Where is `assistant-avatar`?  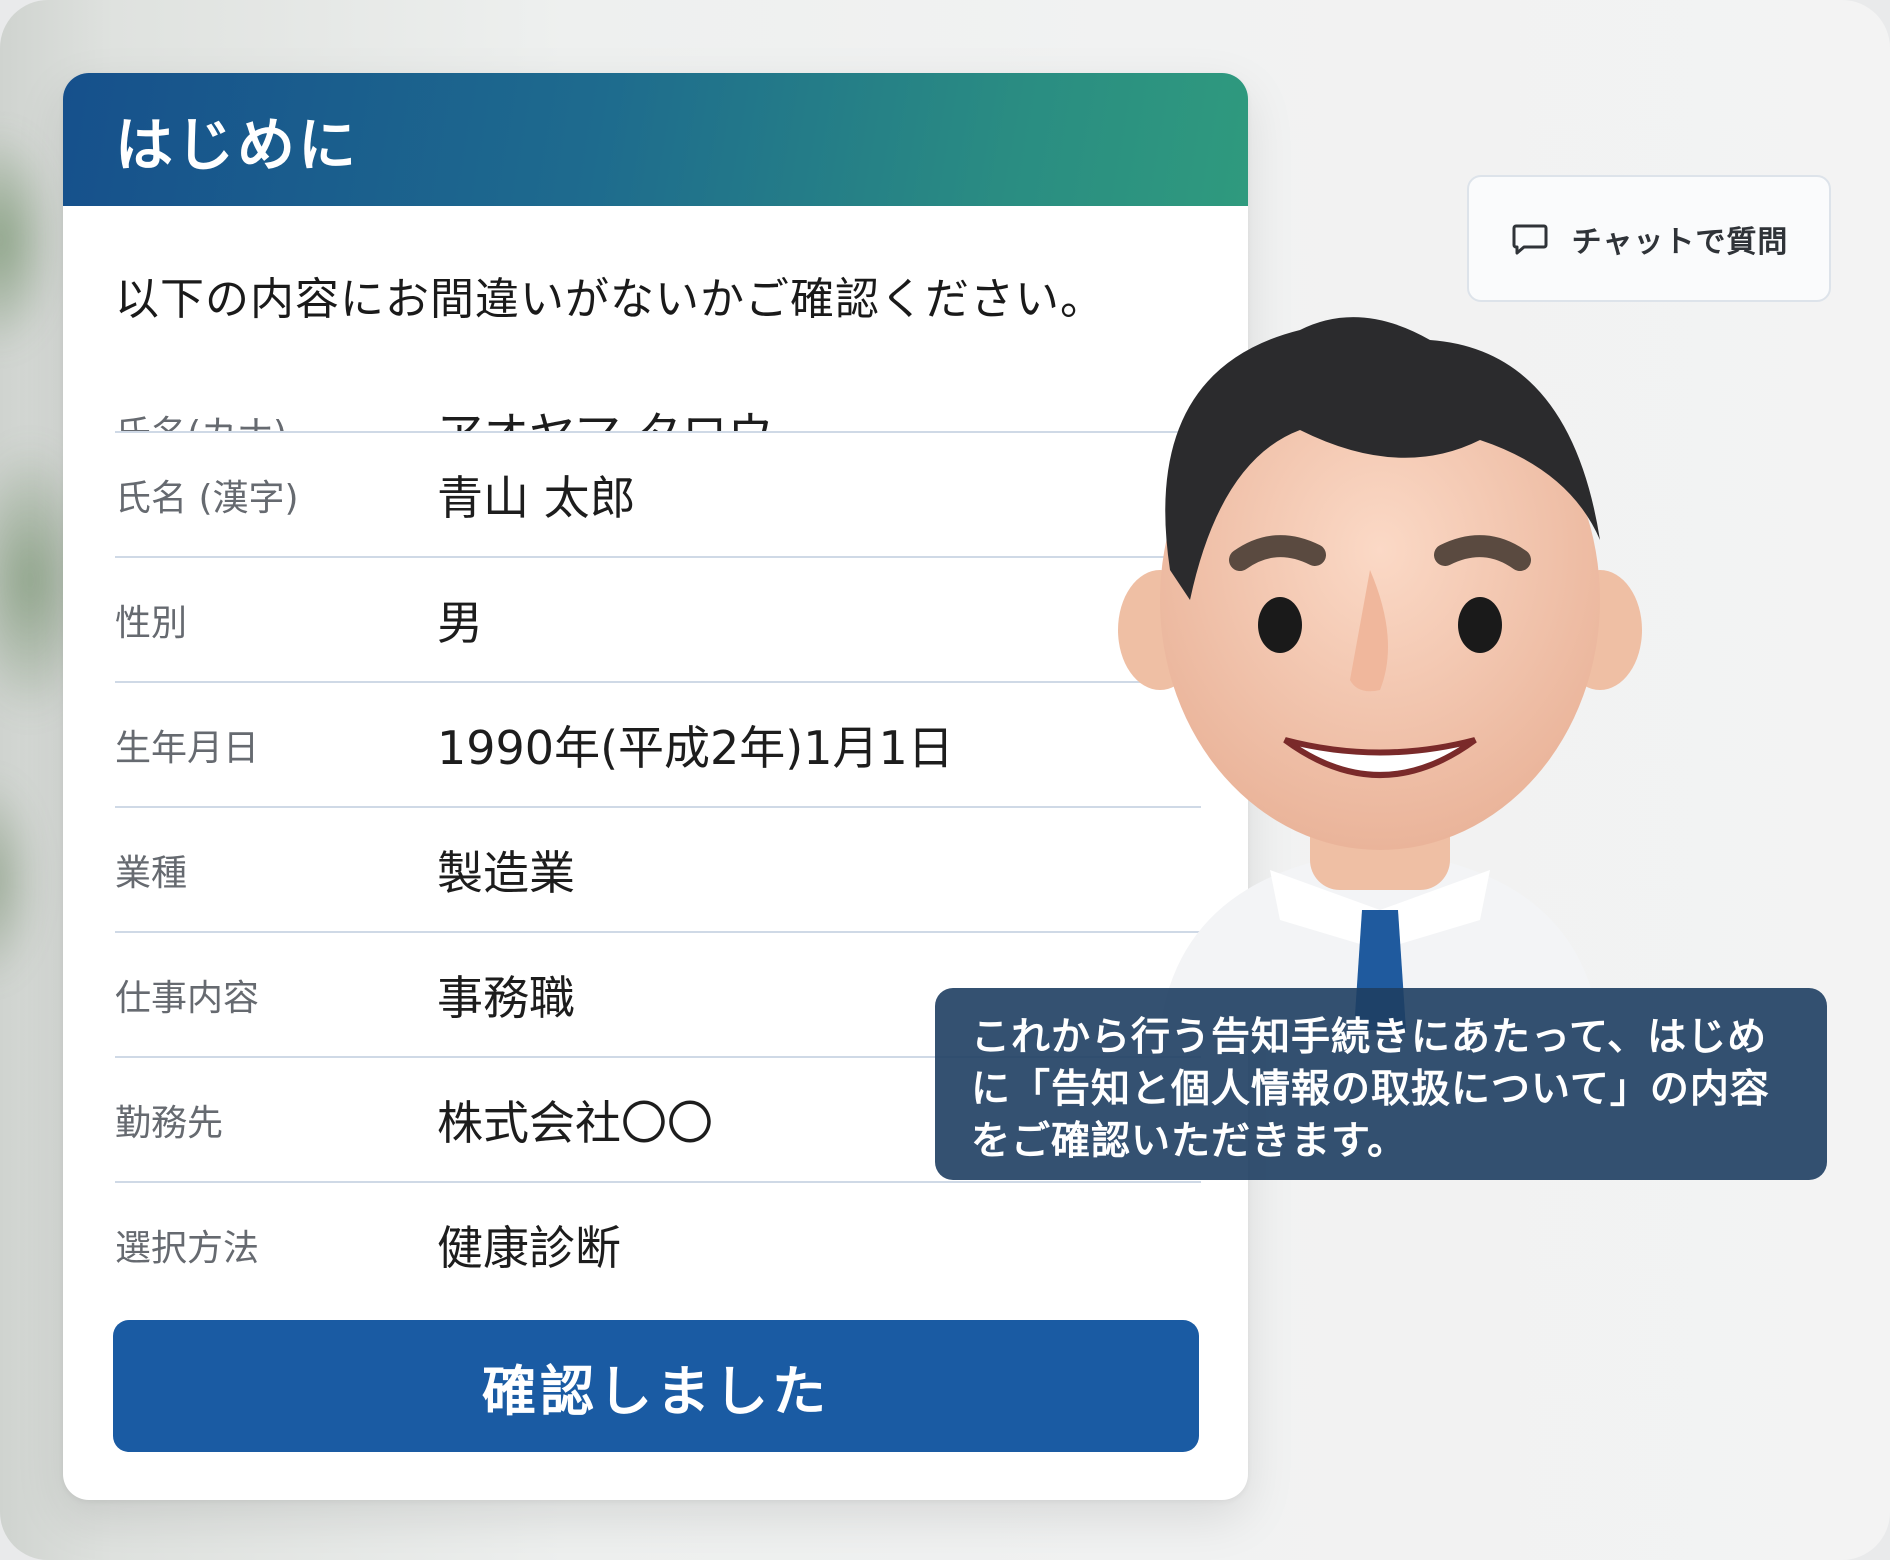 assistant-avatar is located at coordinates (1380, 673).